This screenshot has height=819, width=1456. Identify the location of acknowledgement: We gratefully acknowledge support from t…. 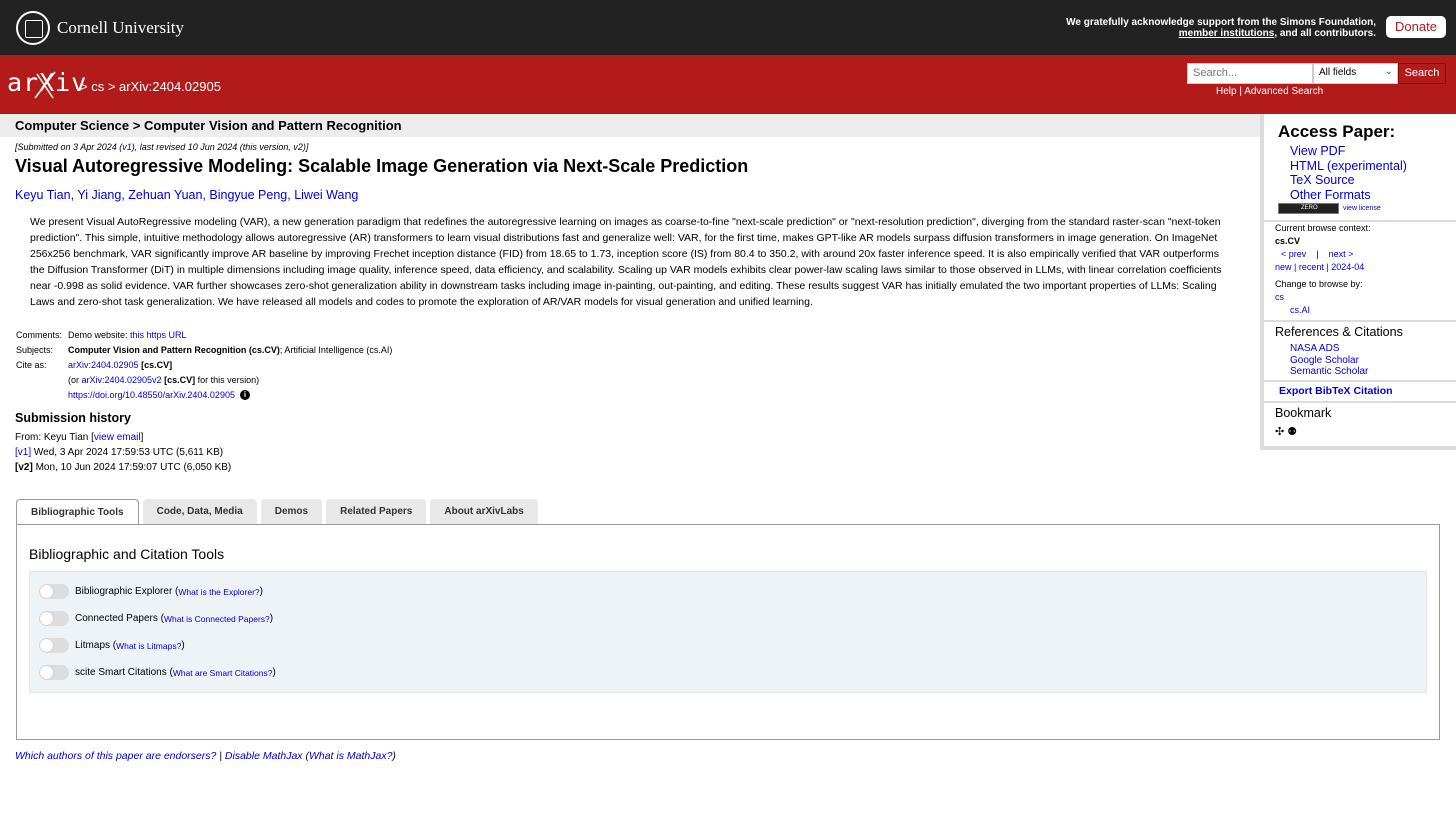
(1211, 28).